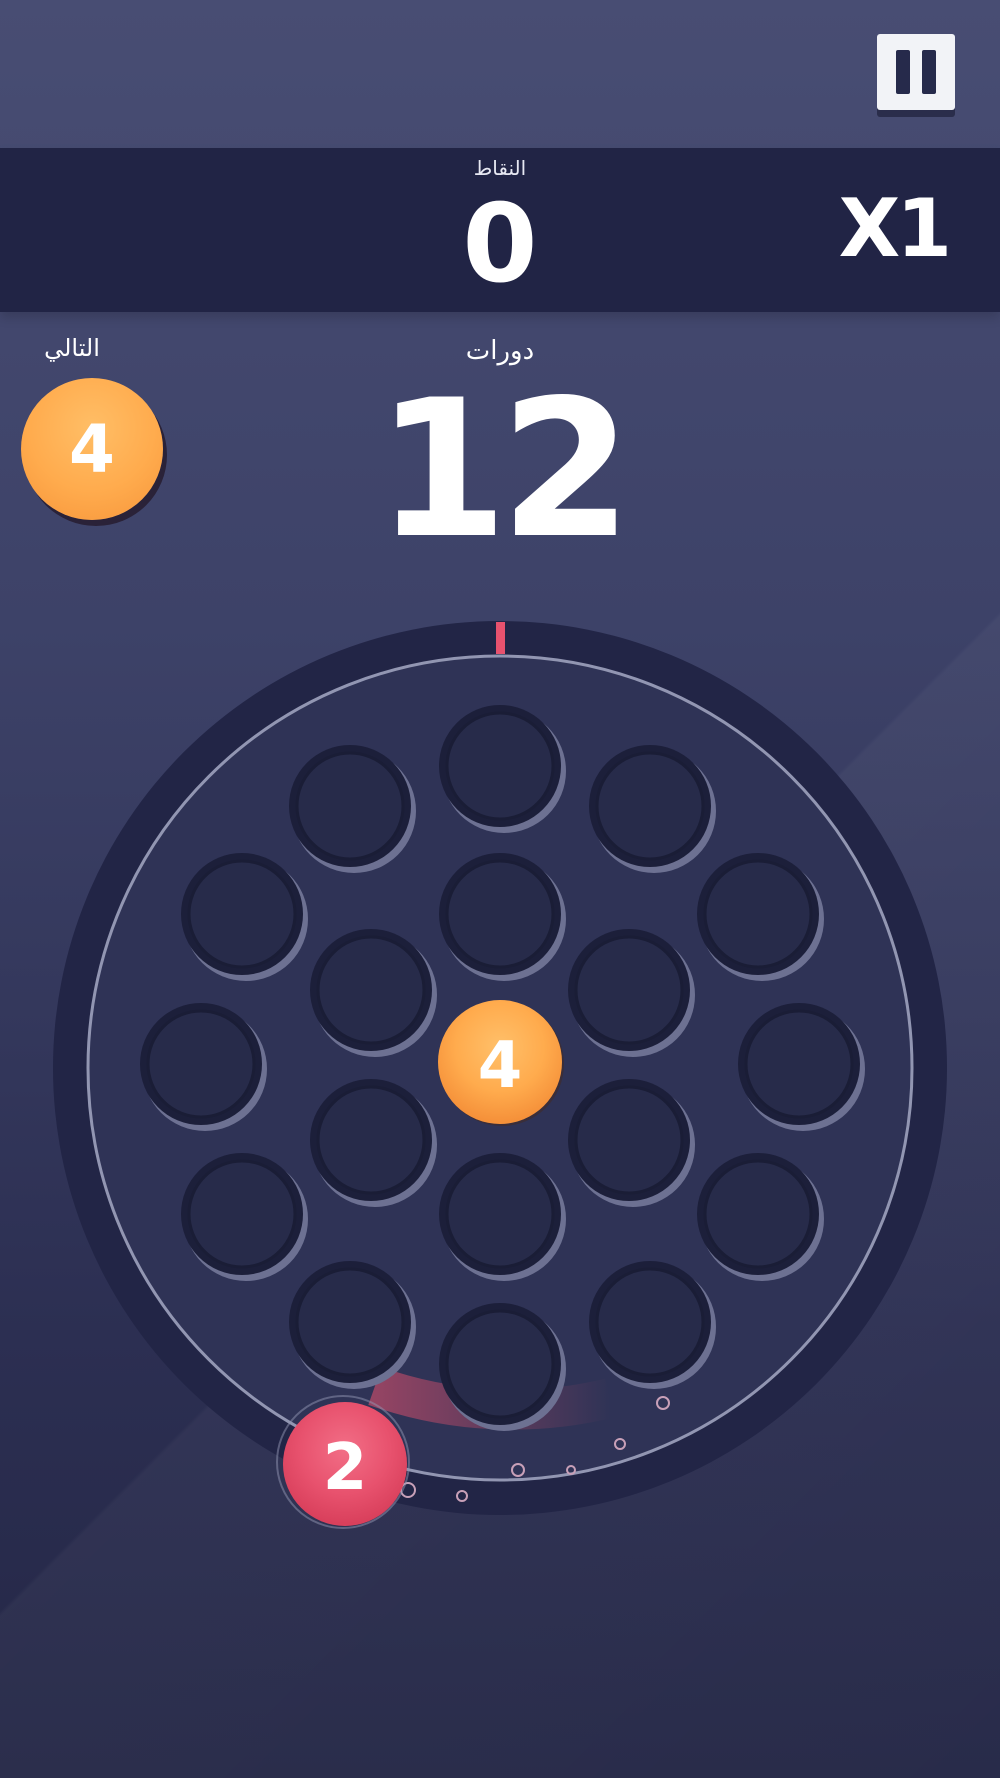 The width and height of the screenshot is (1000, 1778). Describe the element at coordinates (500, 1066) in the screenshot. I see `svg-text: 4` at that location.